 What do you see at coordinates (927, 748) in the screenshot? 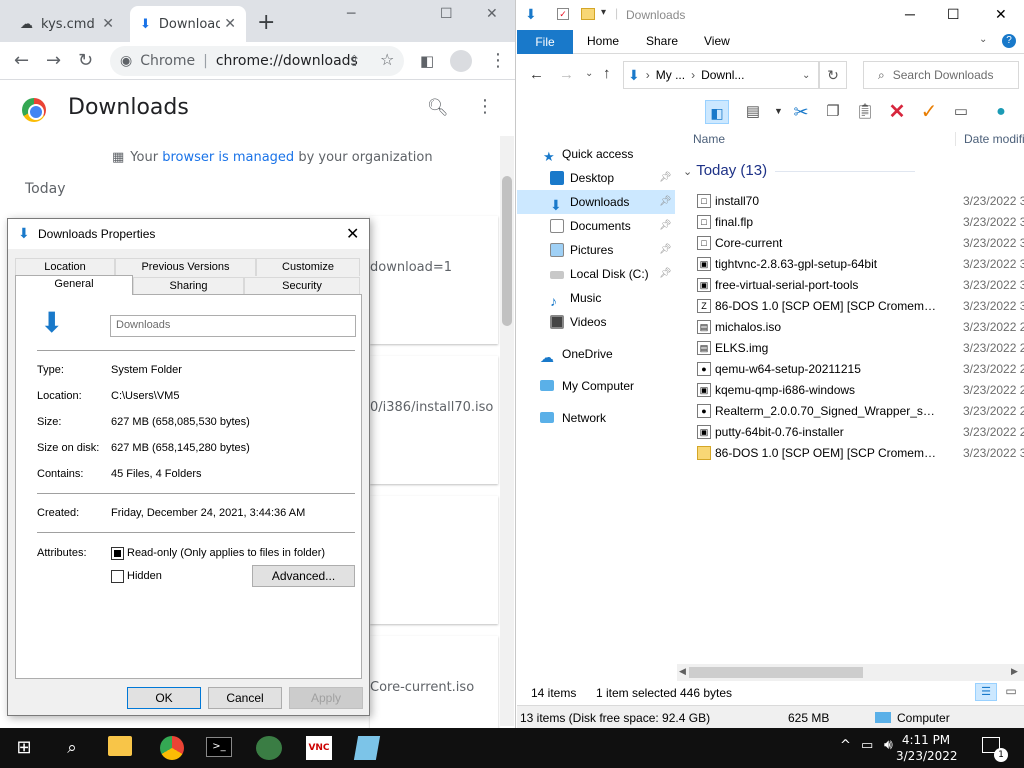
I see `taskbar-clock: 4:11 PM 3/23/2022` at bounding box center [927, 748].